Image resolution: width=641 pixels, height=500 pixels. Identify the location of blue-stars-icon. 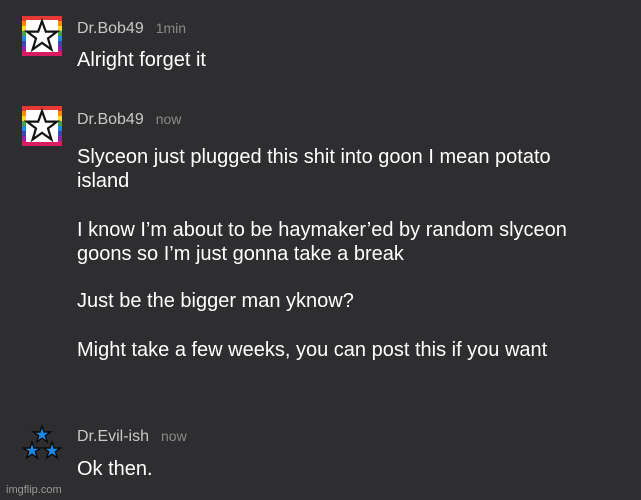
(42, 442).